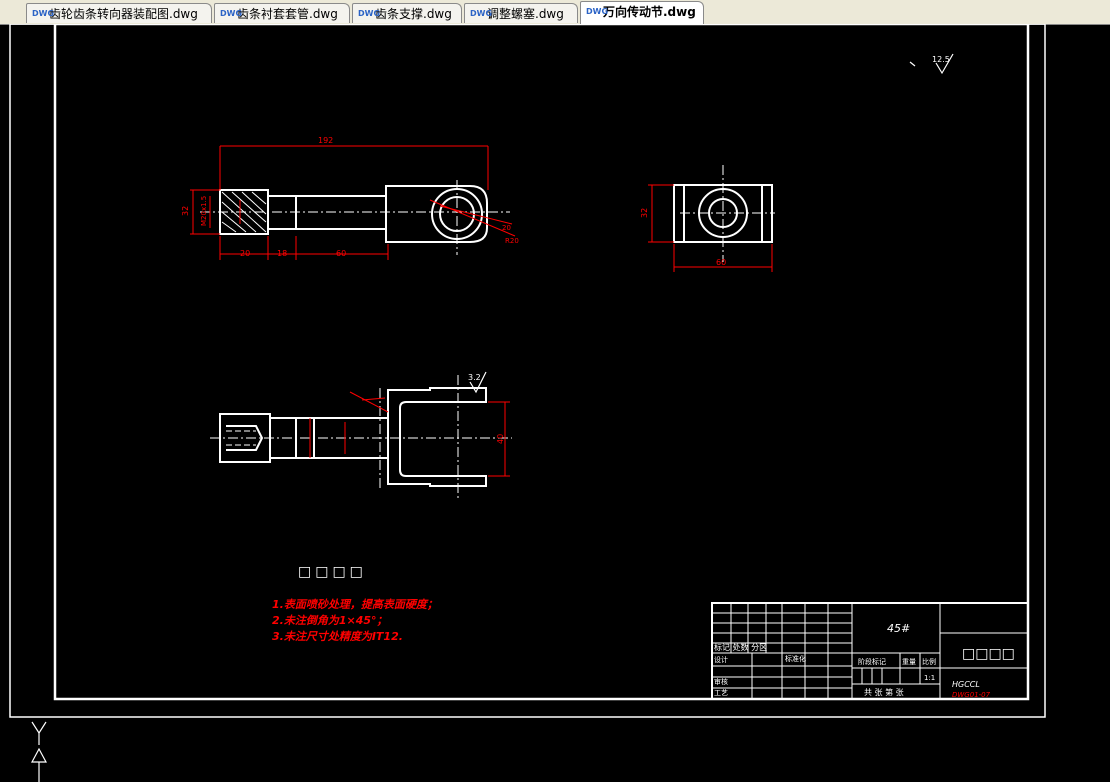 The height and width of the screenshot is (782, 1110). What do you see at coordinates (721, 659) in the screenshot?
I see `title-designer: 设计` at bounding box center [721, 659].